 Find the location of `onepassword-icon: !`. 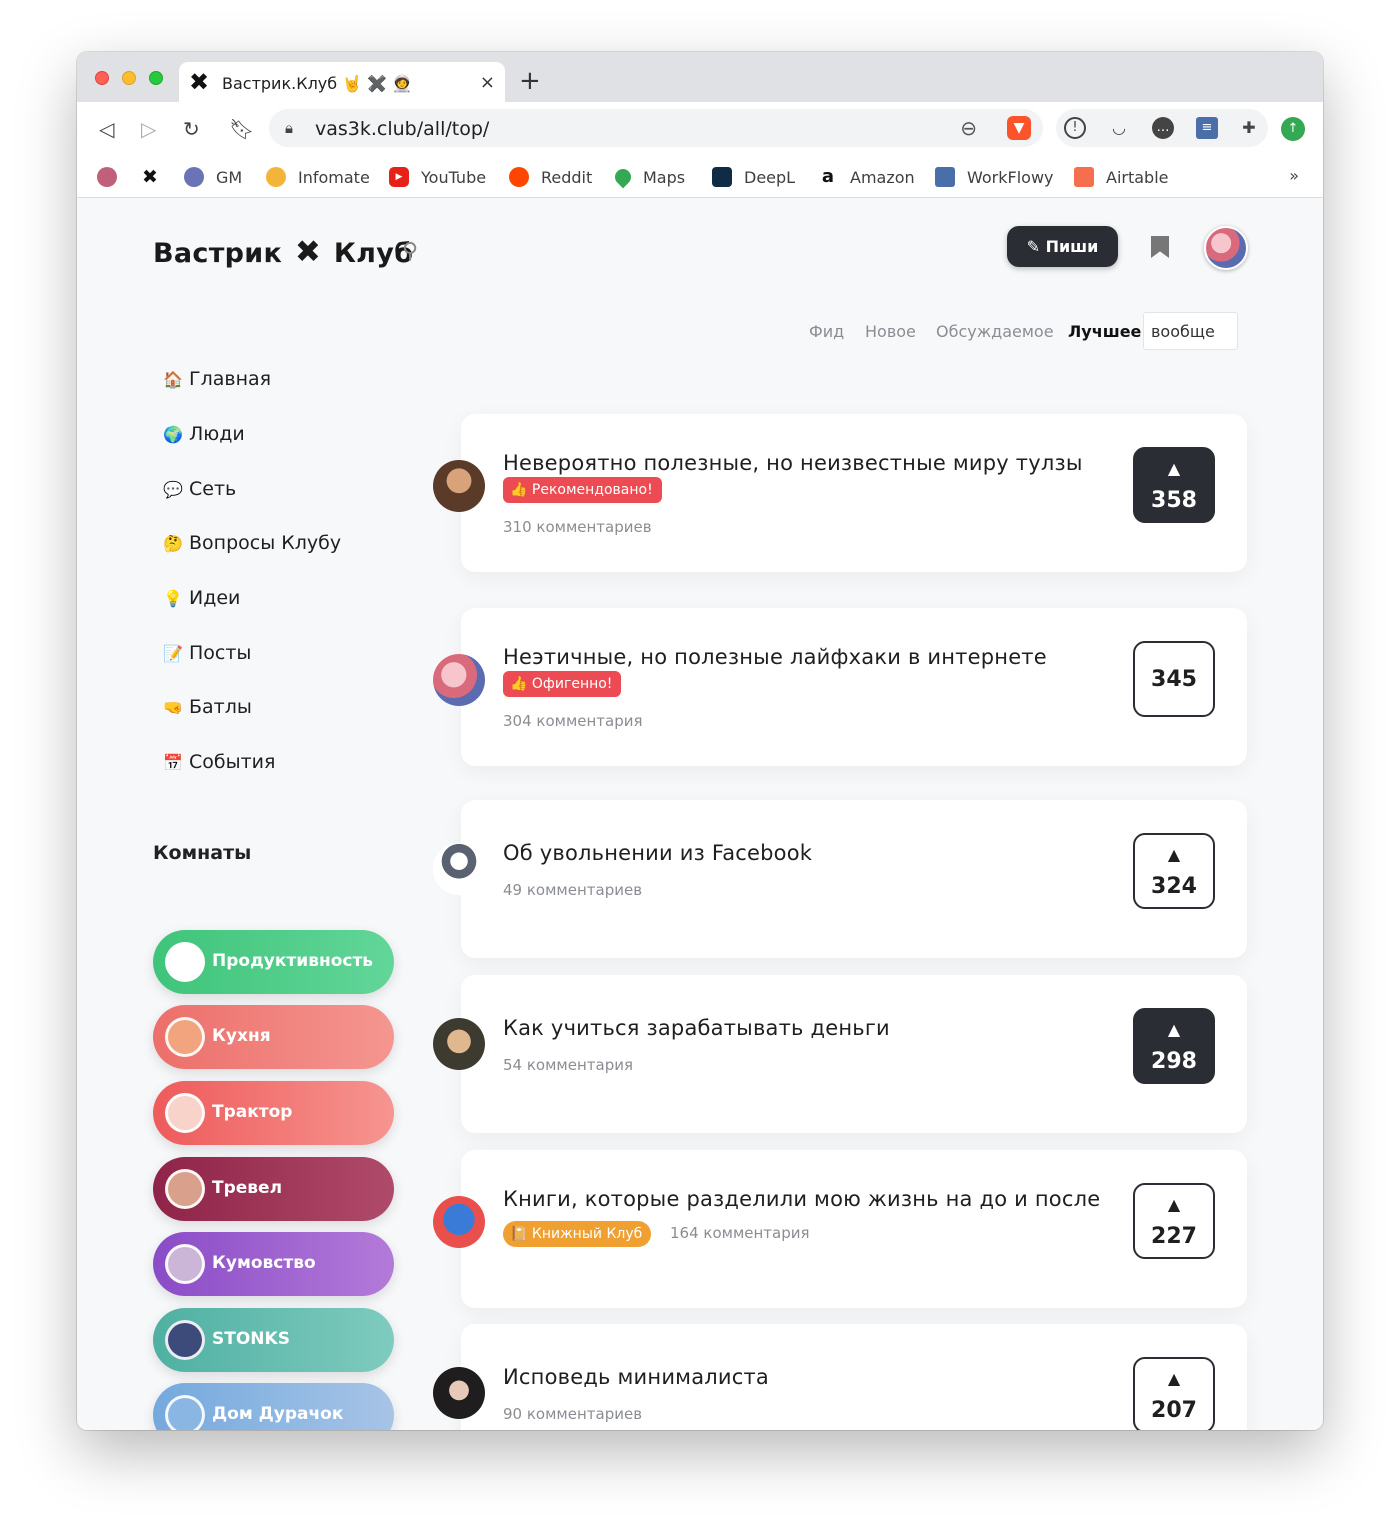

onepassword-icon: ! is located at coordinates (1075, 128).